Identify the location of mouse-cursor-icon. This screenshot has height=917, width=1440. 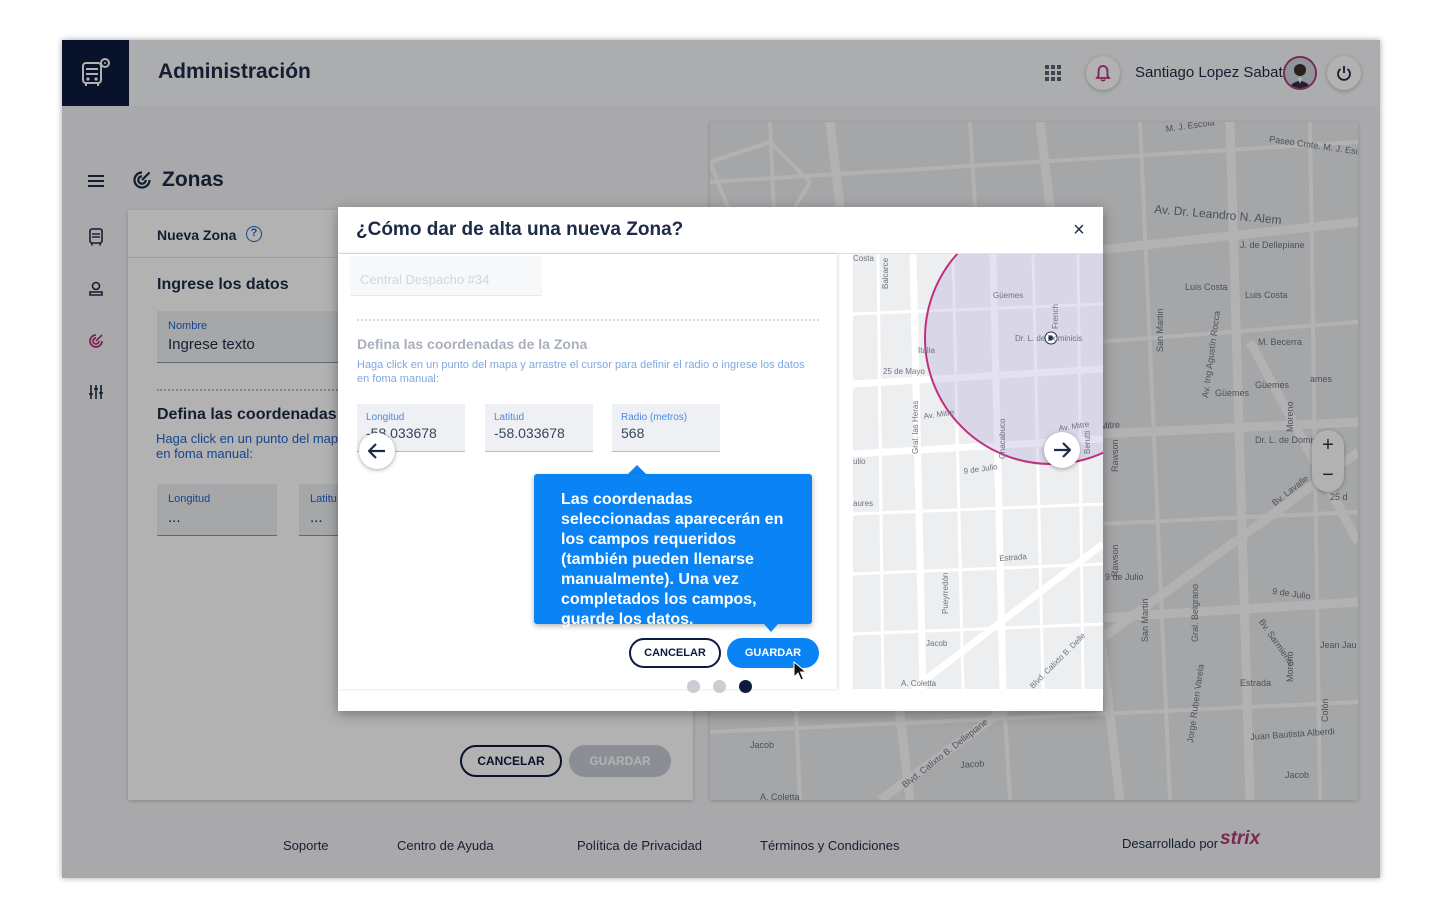
(800, 671).